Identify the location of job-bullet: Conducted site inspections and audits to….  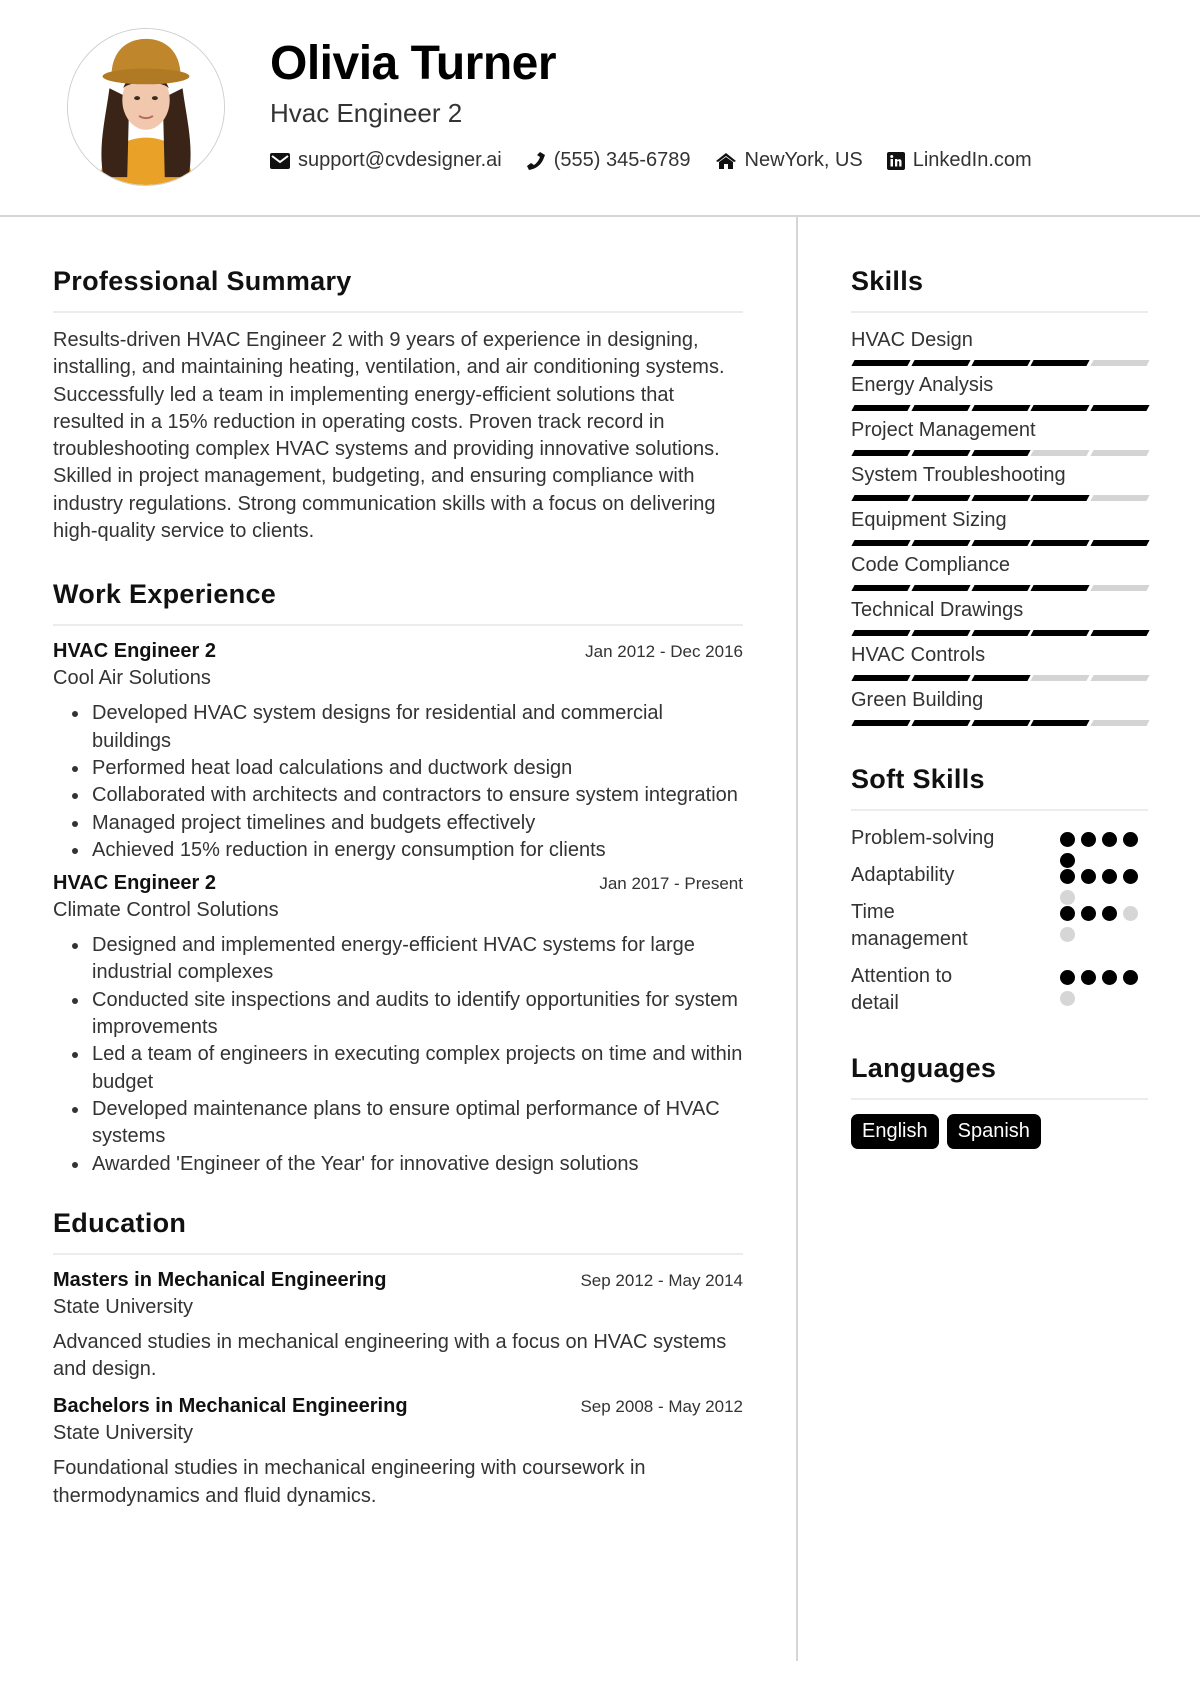
(416, 1014).